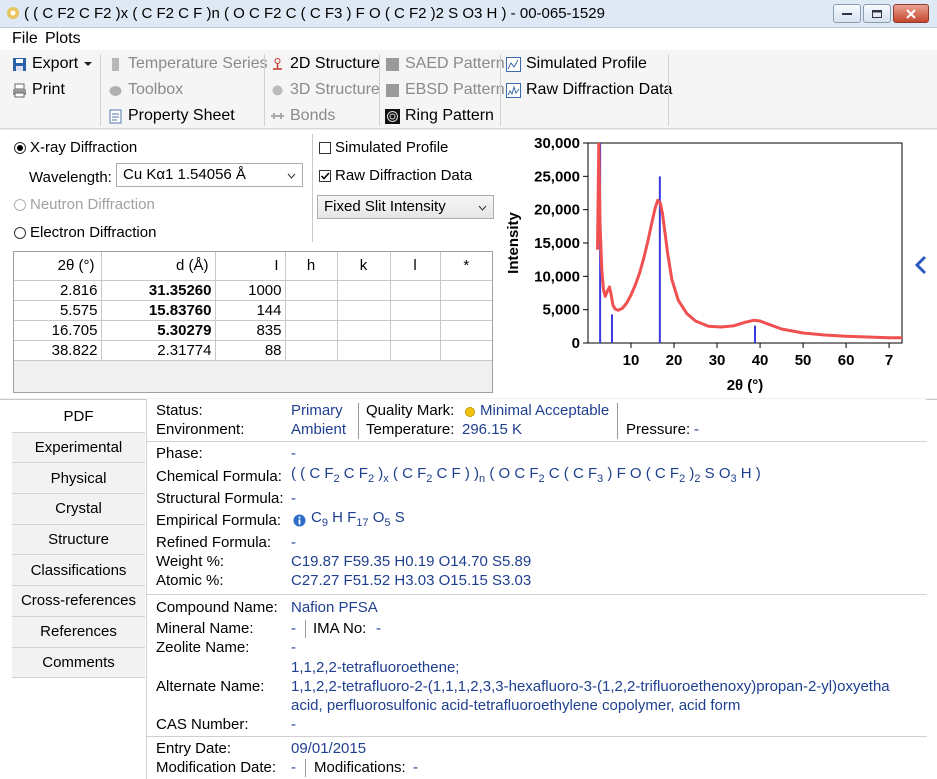  Describe the element at coordinates (171, 116) in the screenshot. I see `property-sheet-button: Property Sheet` at that location.